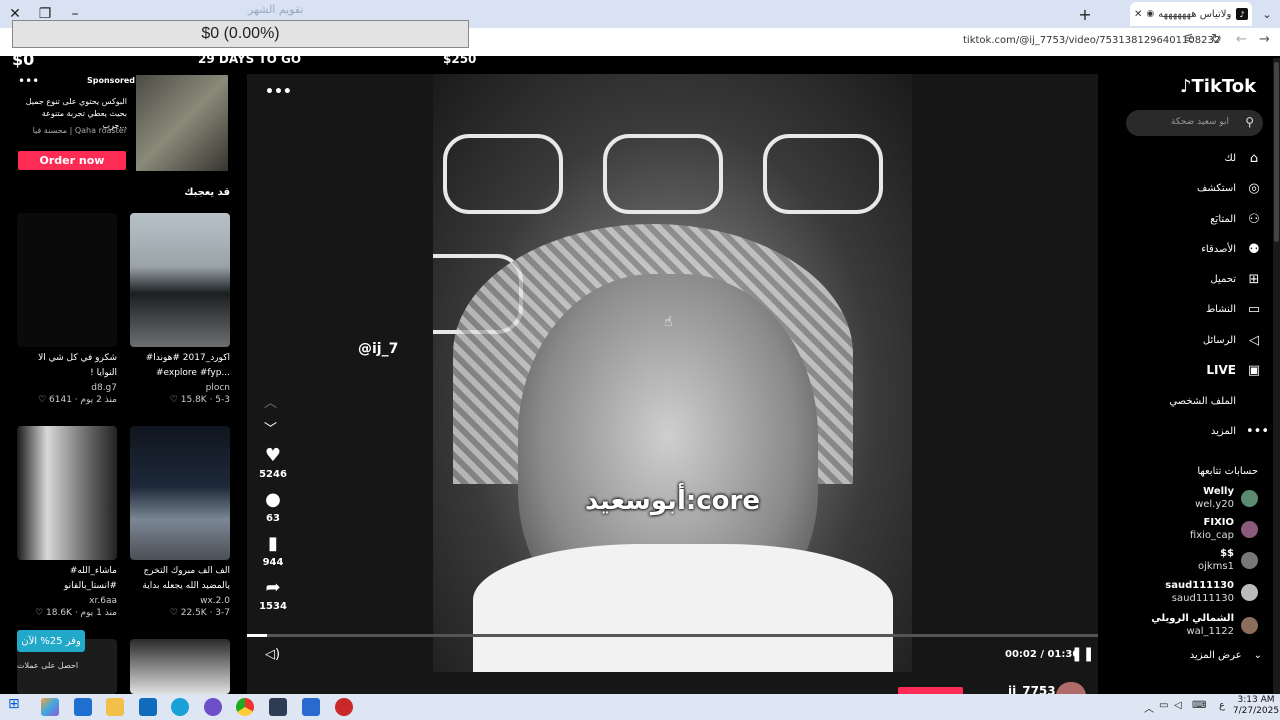 The width and height of the screenshot is (1280, 720). I want to click on file-explorer-icon, so click(115, 707).